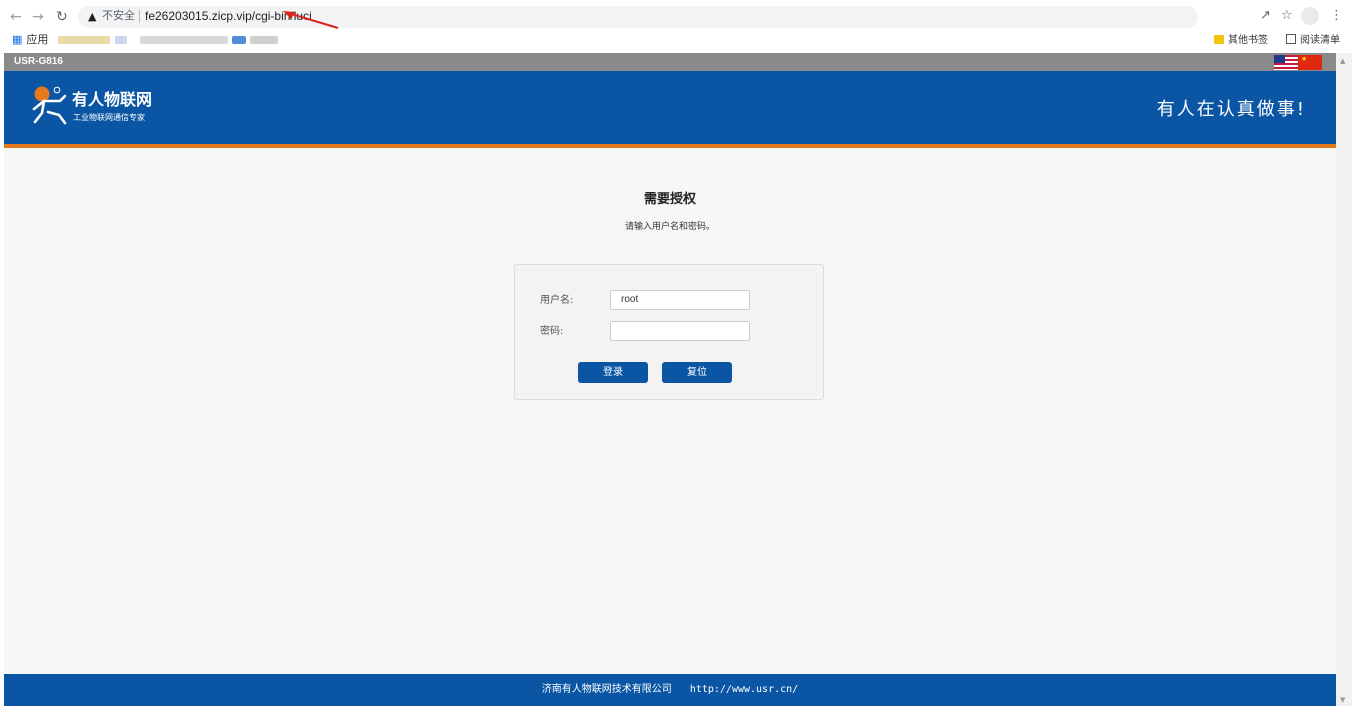  What do you see at coordinates (1287, 16) in the screenshot?
I see `star-icon: ☆` at bounding box center [1287, 16].